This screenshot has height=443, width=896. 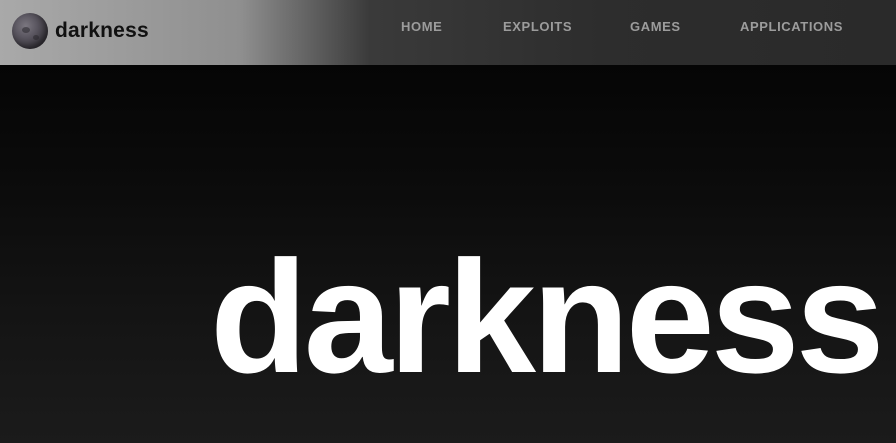 What do you see at coordinates (791, 26) in the screenshot?
I see `nav-item-applications: APPLICATIONS` at bounding box center [791, 26].